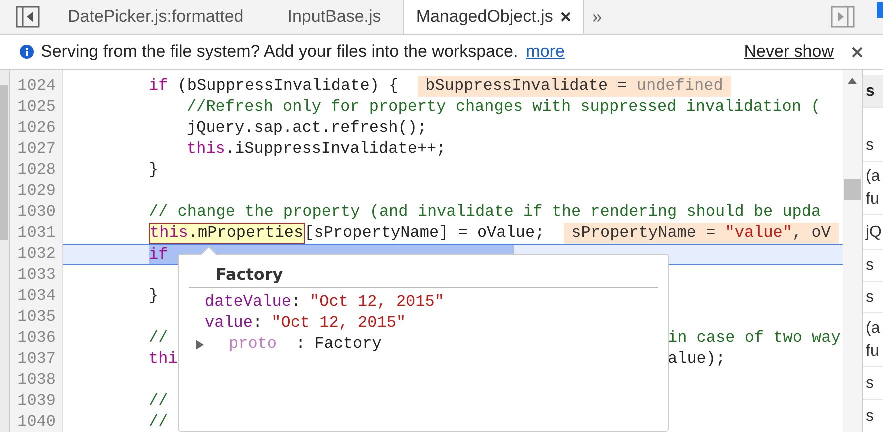 The height and width of the screenshot is (432, 883). What do you see at coordinates (229, 323) in the screenshot?
I see `property-name: value` at bounding box center [229, 323].